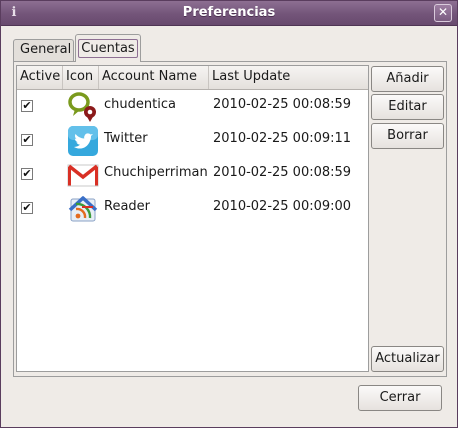  I want to click on column-header-active: Active, so click(40, 77).